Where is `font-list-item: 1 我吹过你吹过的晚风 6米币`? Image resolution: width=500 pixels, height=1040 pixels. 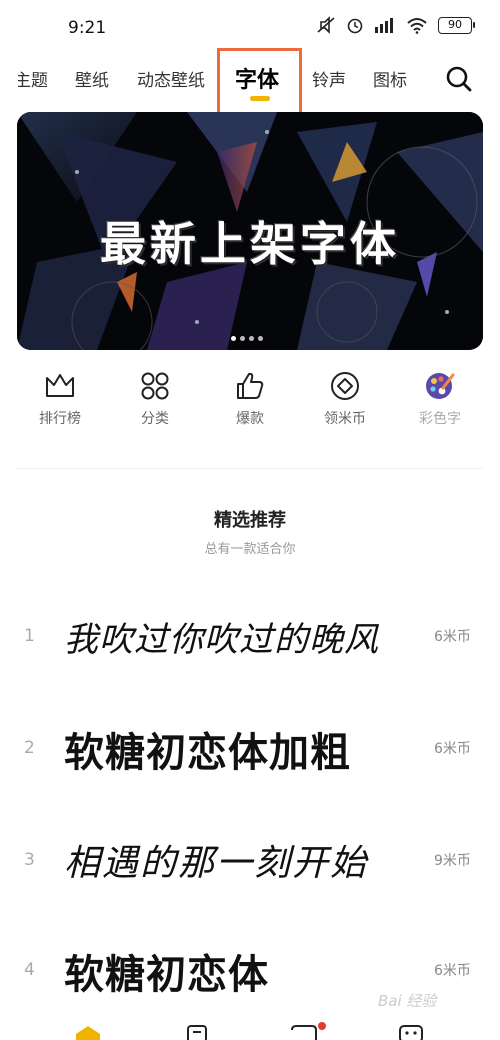
font-list-item: 1 我吹过你吹过的晚风 6米币 is located at coordinates (250, 640).